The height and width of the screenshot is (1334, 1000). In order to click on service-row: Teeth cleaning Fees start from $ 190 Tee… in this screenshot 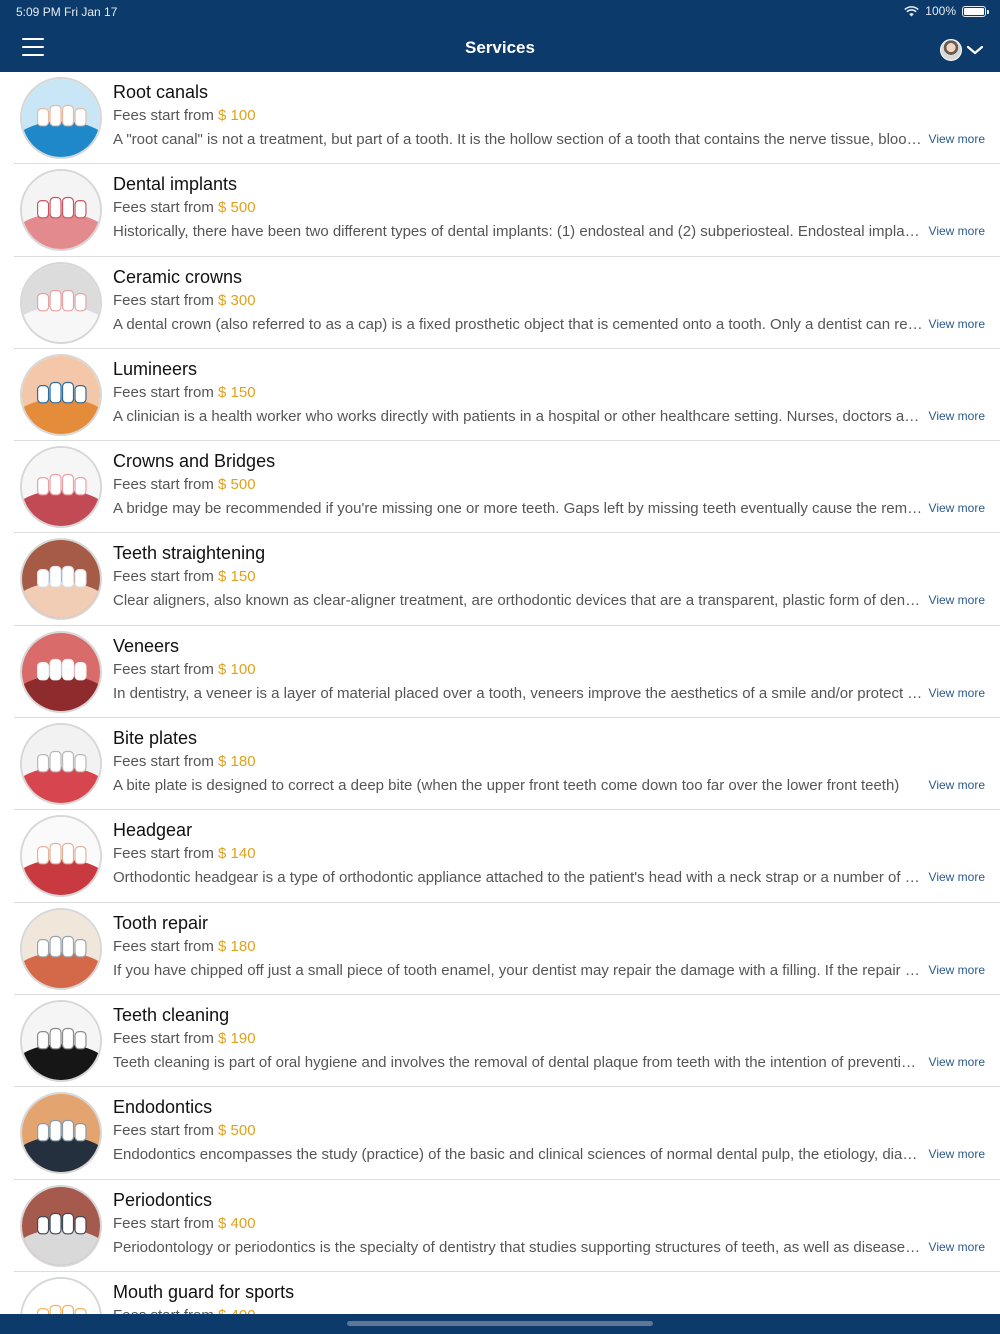, I will do `click(507, 1041)`.